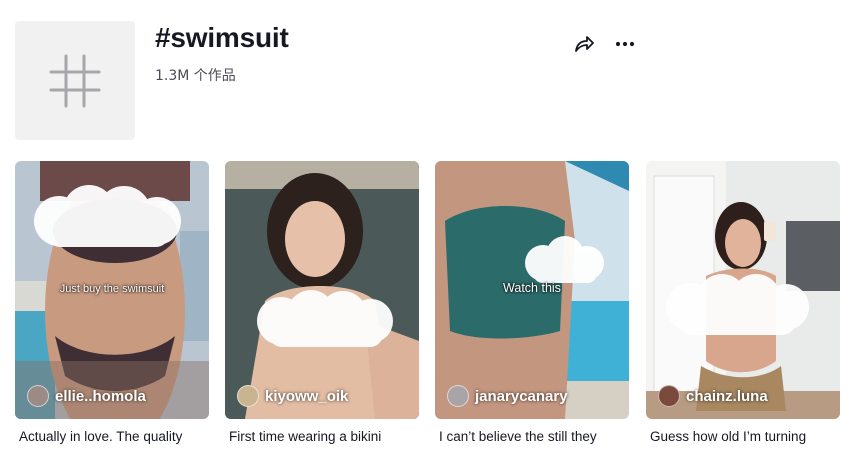 The width and height of the screenshot is (851, 456). I want to click on video-count: 1.3M 个作品, so click(195, 76).